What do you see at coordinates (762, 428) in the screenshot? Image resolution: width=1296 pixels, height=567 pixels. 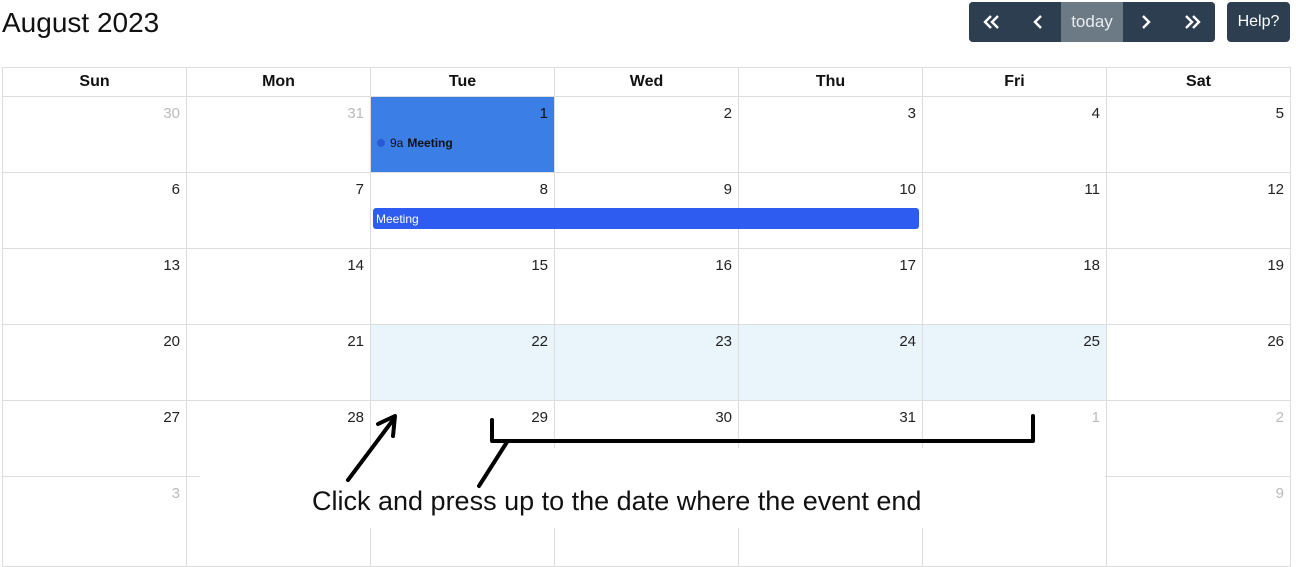 I see `annotation-range-bracket` at bounding box center [762, 428].